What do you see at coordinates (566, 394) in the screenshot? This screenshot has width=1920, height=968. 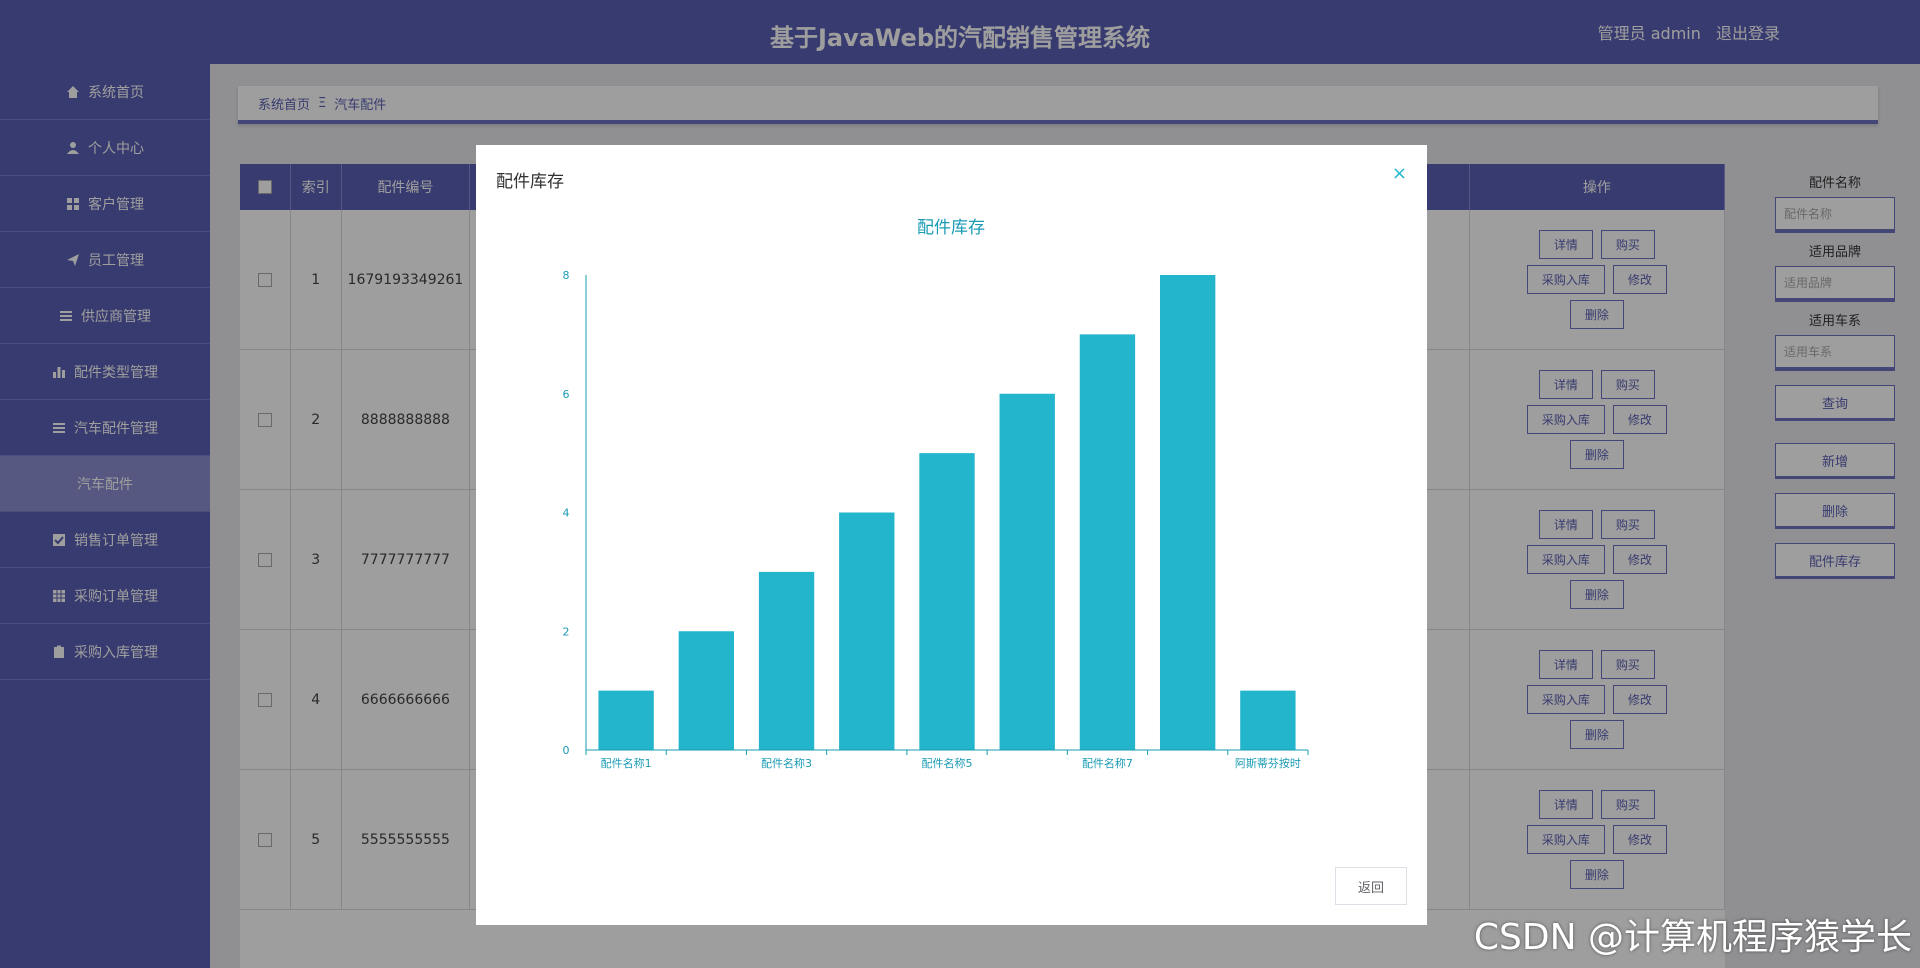 I see `y-tick-label: 6` at bounding box center [566, 394].